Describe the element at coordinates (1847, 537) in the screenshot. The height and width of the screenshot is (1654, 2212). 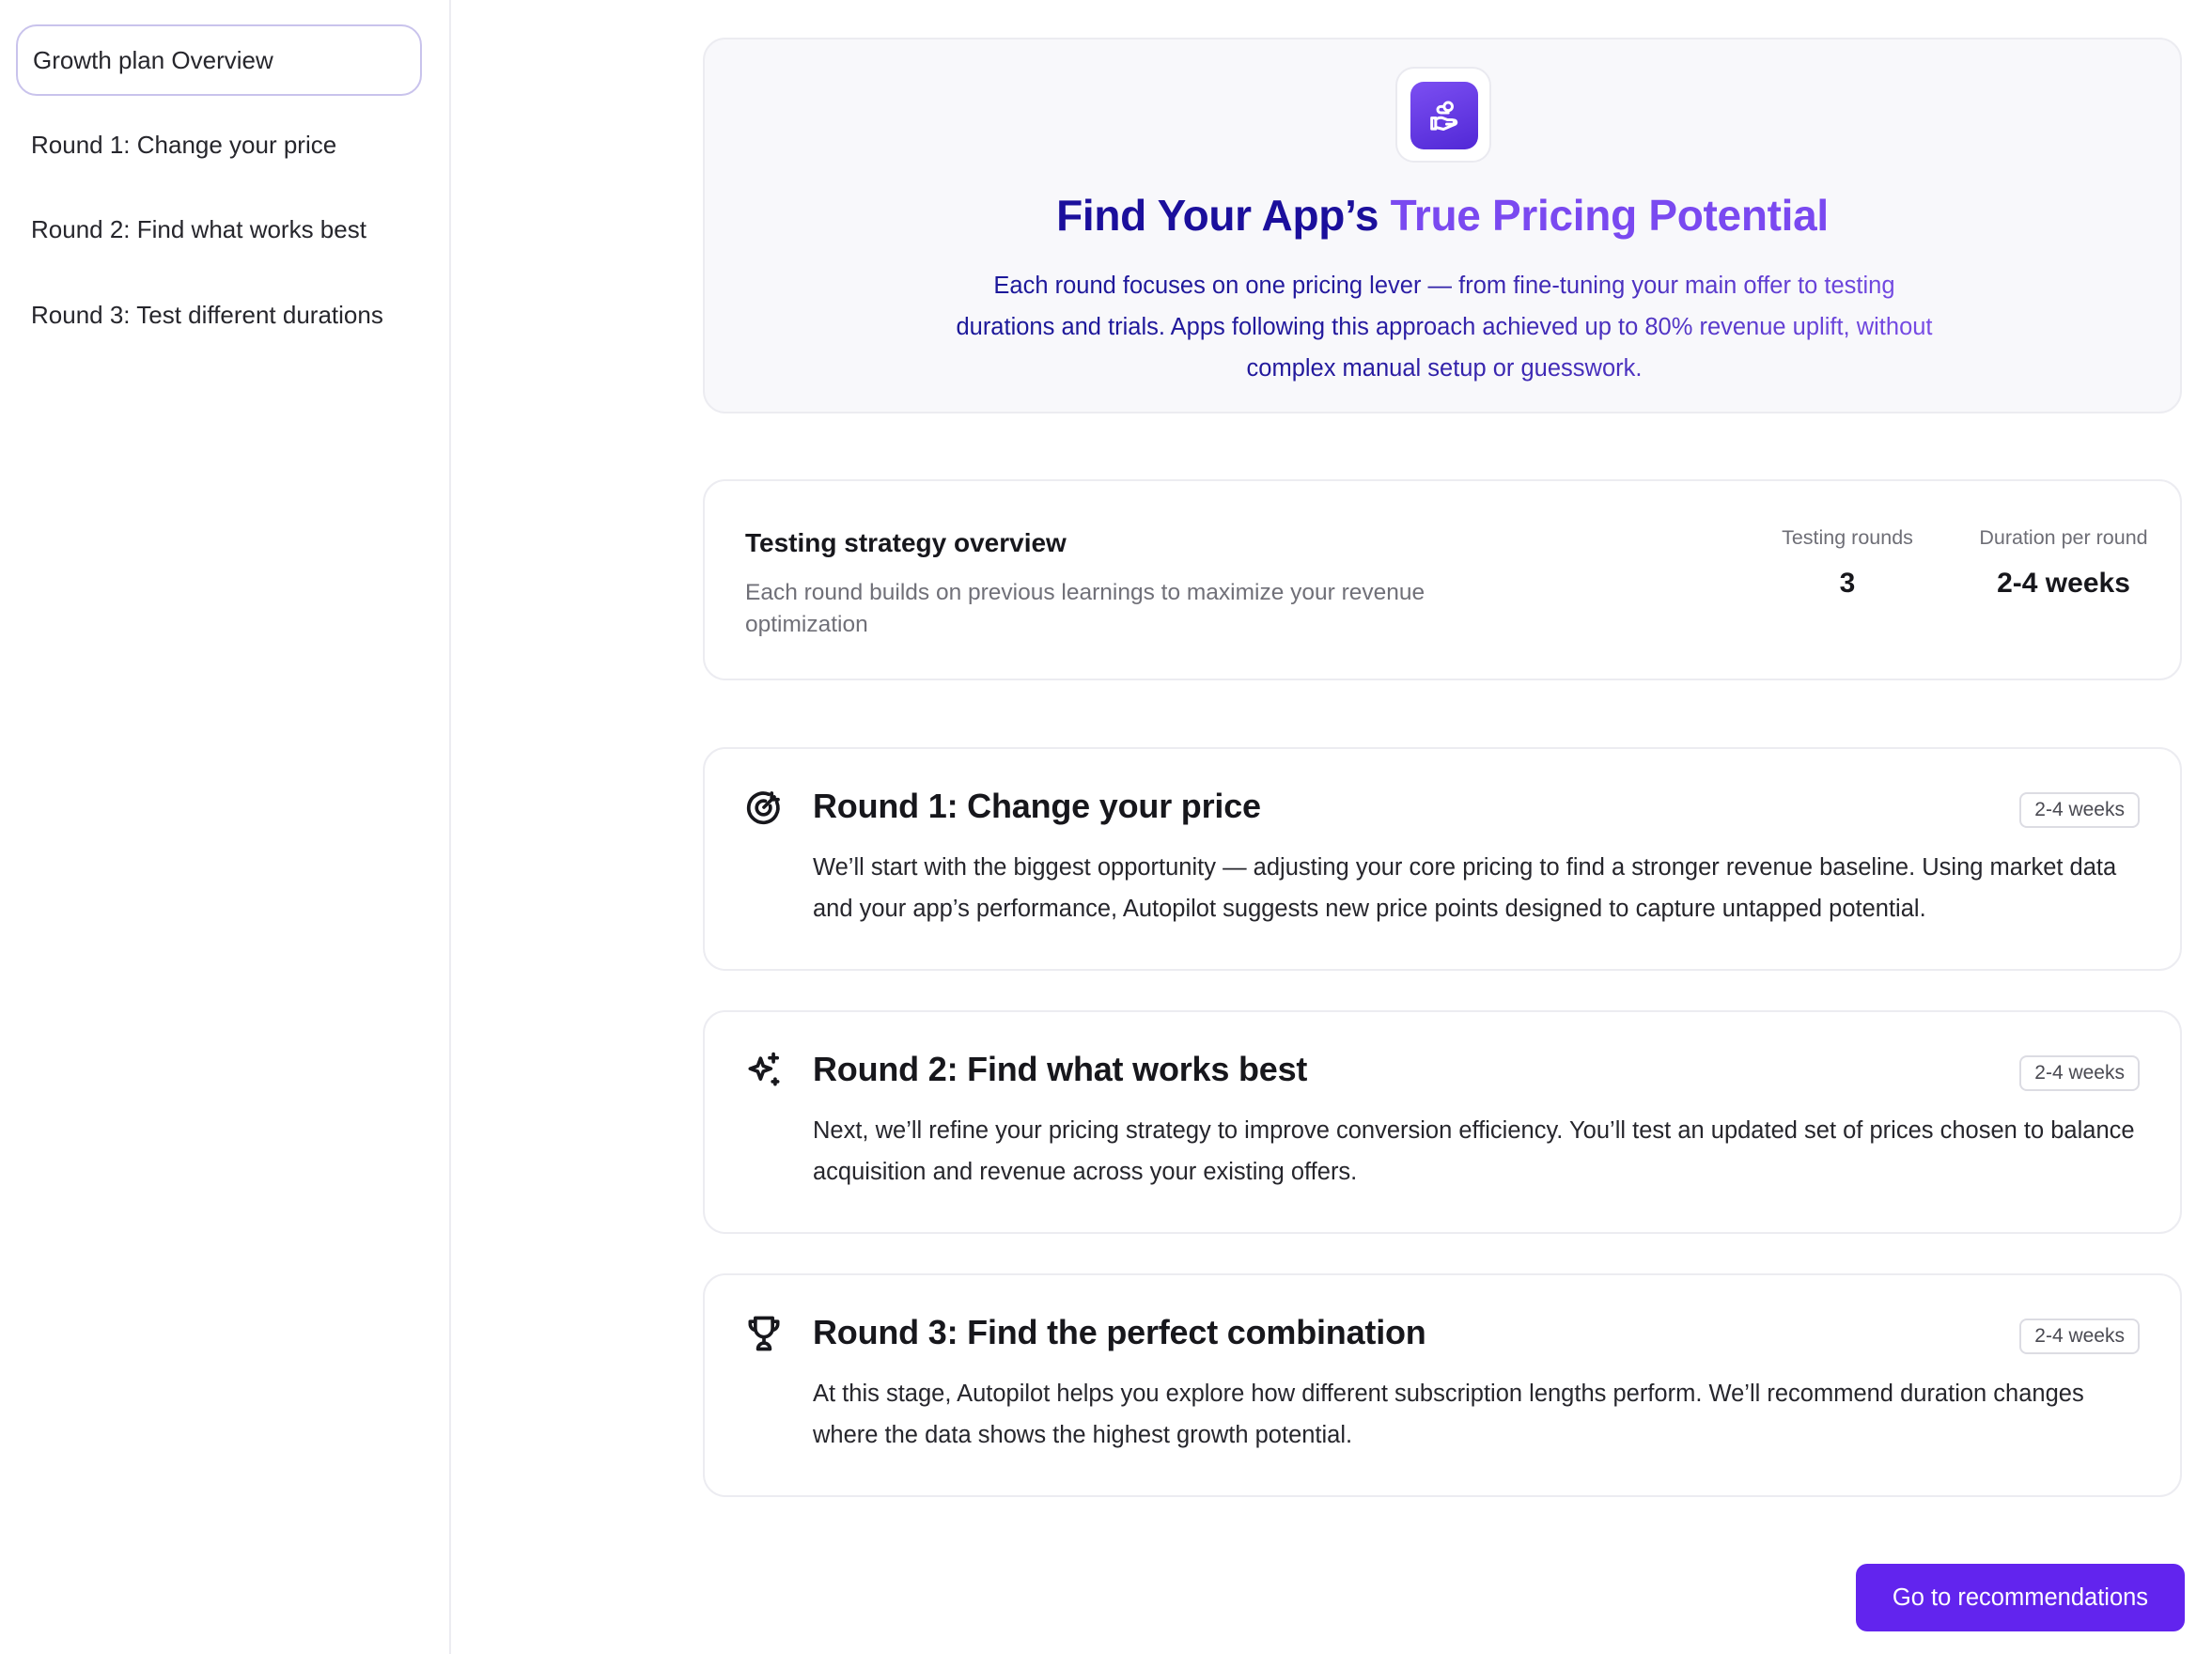
I see `stat-label-testing-rounds: Testing rounds` at that location.